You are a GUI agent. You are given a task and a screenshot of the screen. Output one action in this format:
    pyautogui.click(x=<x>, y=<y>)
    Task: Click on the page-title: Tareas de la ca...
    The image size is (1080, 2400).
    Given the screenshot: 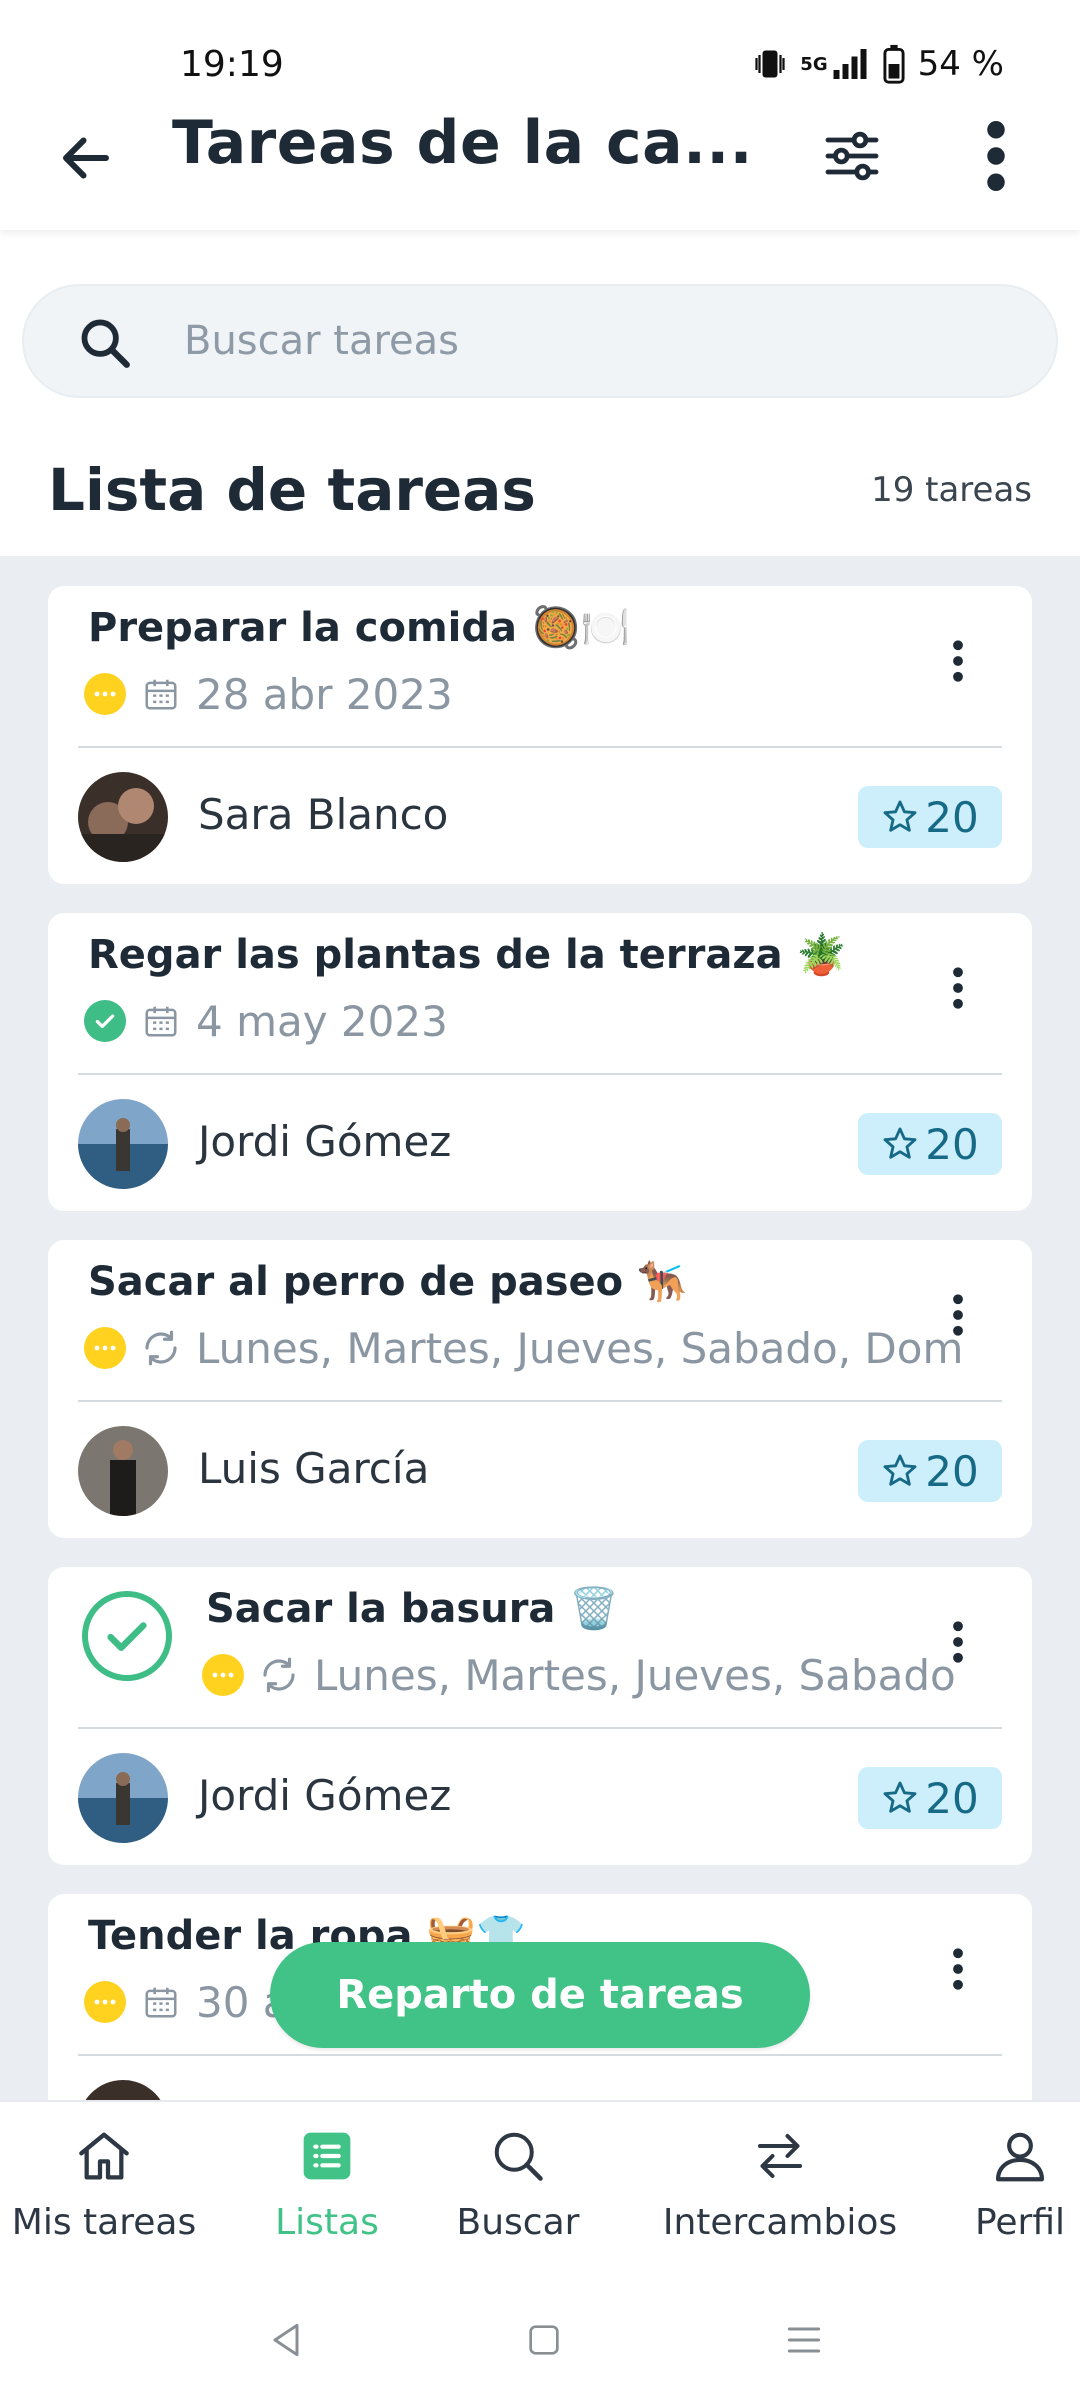 What is the action you would take?
    pyautogui.click(x=462, y=143)
    